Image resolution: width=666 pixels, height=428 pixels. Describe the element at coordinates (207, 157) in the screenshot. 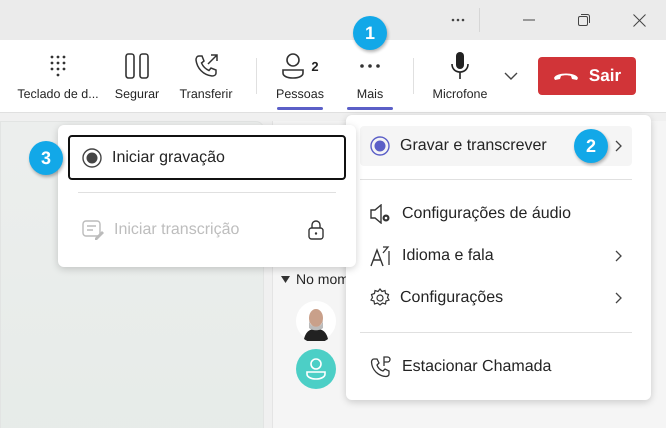

I see `menu-item: Iniciar gravação` at that location.